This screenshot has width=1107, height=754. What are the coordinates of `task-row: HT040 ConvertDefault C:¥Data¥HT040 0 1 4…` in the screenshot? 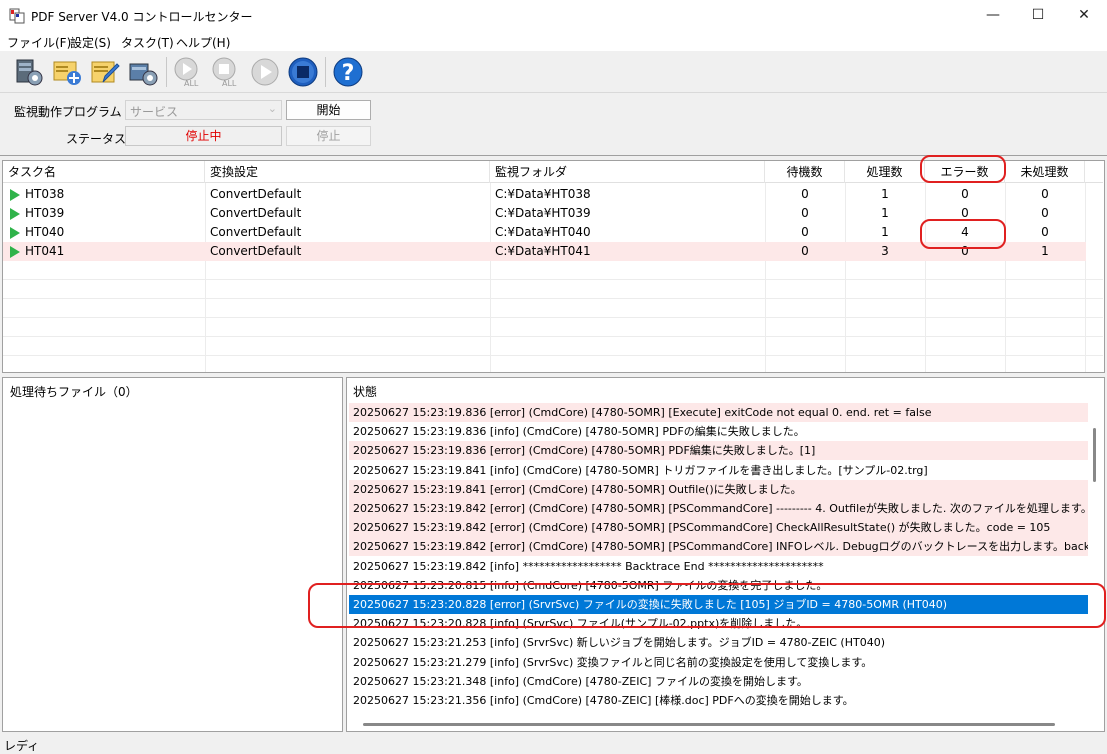 It's located at (544, 232).